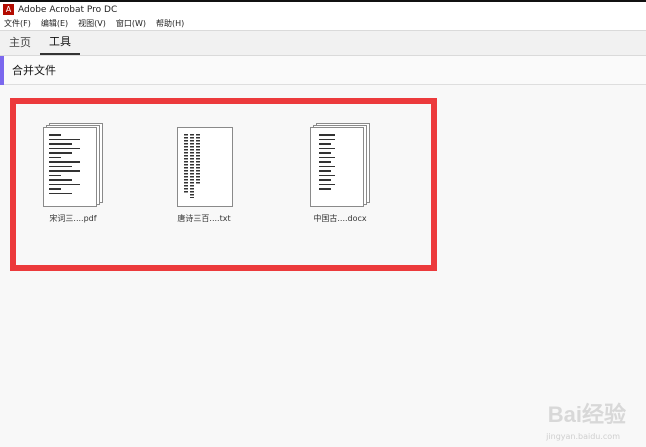 This screenshot has height=447, width=646. Describe the element at coordinates (20, 44) in the screenshot. I see `tab-home: 主页` at that location.